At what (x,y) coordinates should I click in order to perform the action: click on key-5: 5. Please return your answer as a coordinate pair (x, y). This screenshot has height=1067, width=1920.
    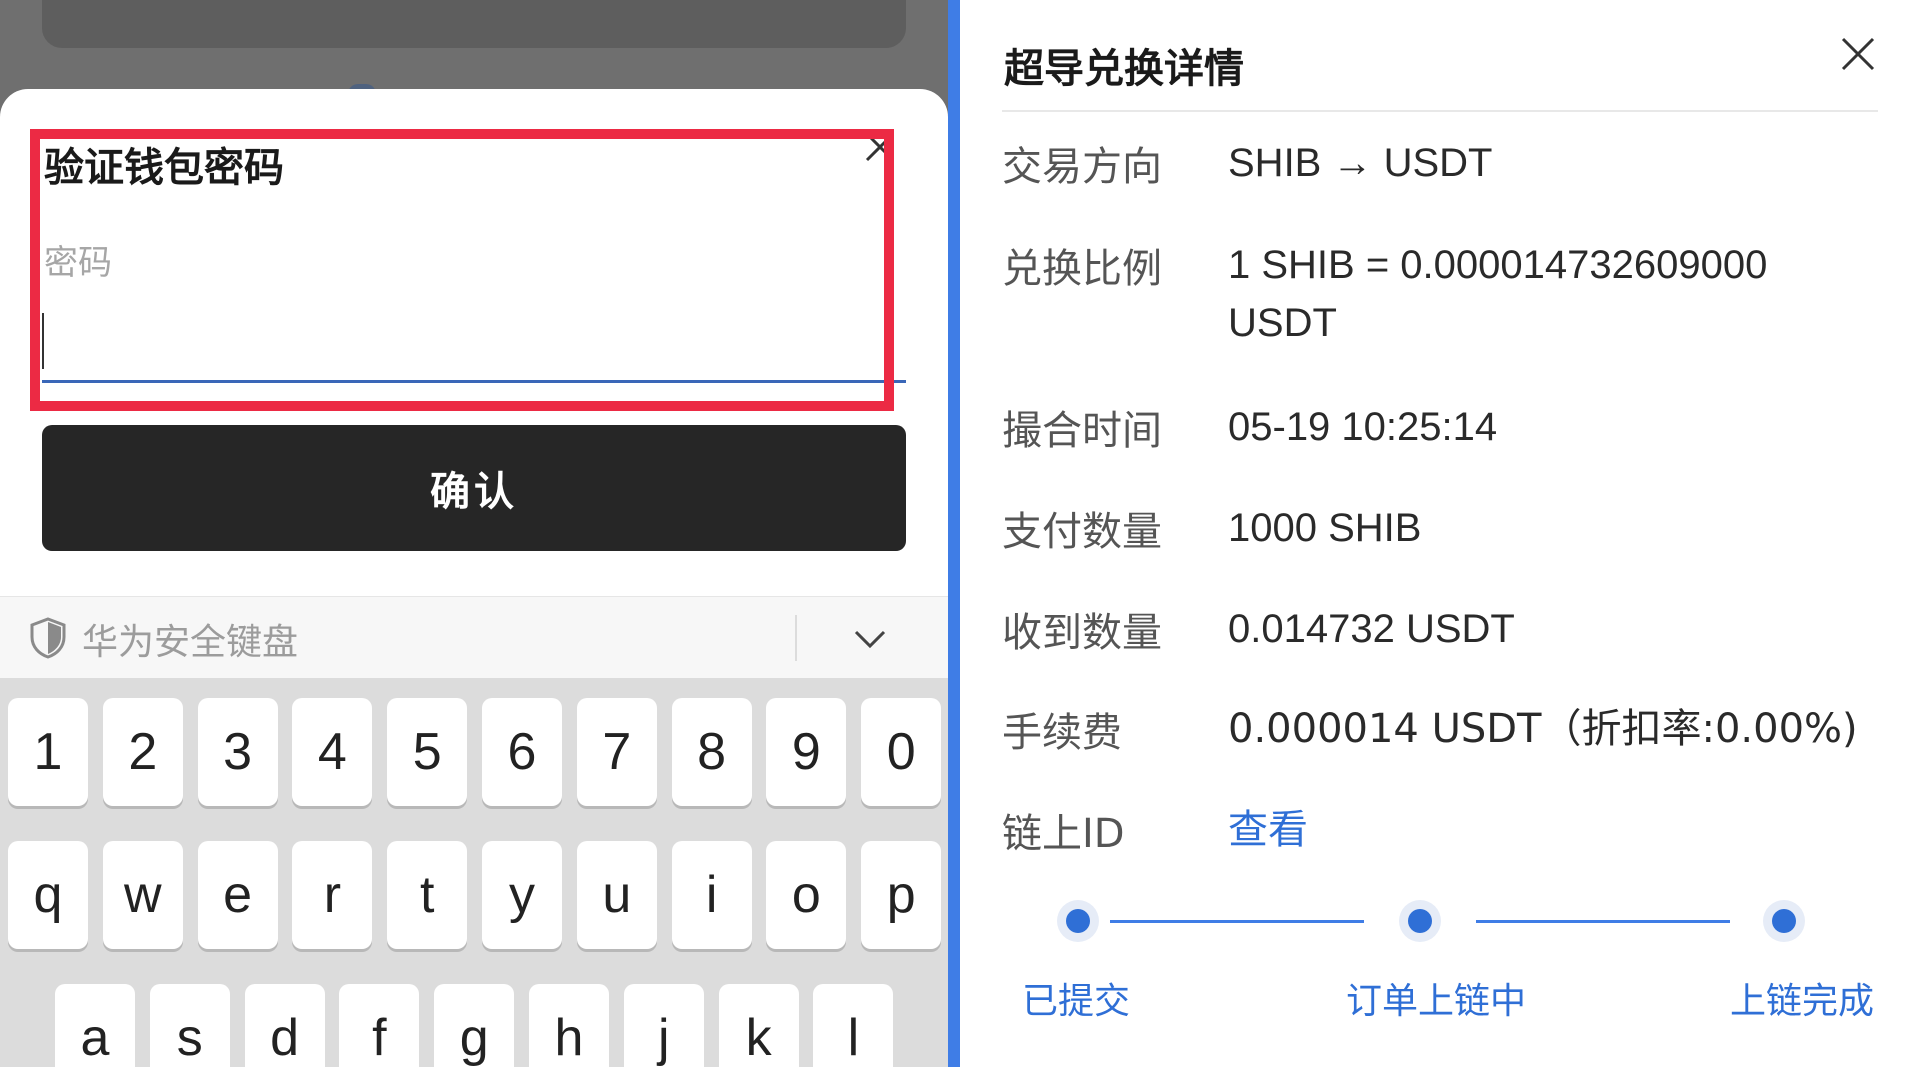
    Looking at the image, I should click on (427, 752).